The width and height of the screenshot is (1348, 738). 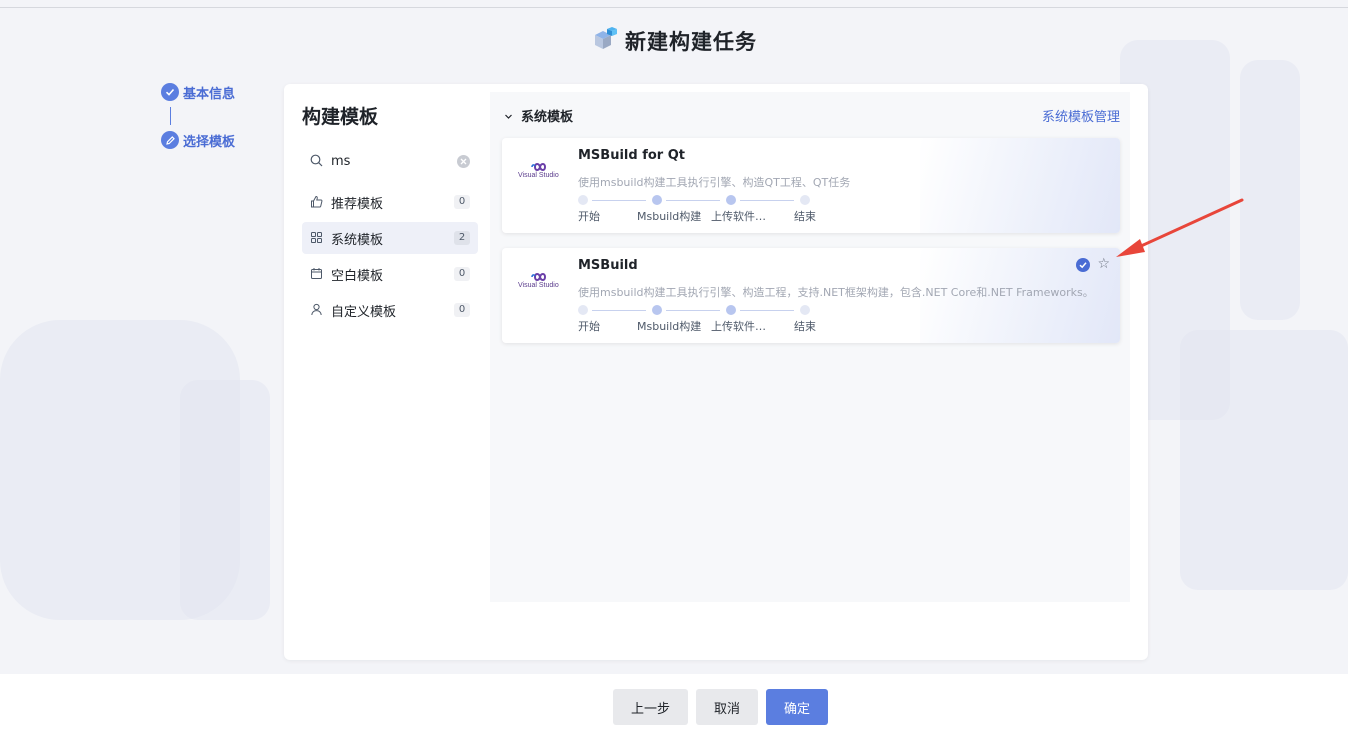 I want to click on manage-templates-link: 系统模板管理, so click(x=1081, y=115).